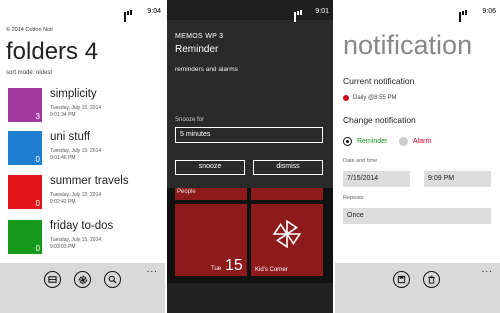 This screenshot has height=313, width=500. What do you see at coordinates (250, 11) in the screenshot?
I see `status-bar: 9:01` at bounding box center [250, 11].